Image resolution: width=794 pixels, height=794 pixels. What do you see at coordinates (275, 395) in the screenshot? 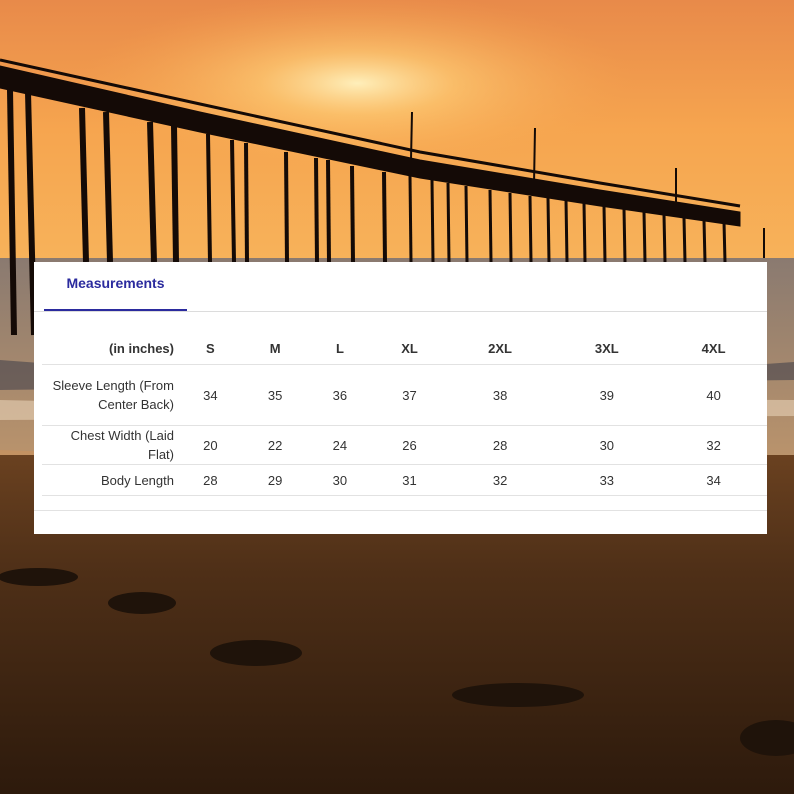
I see `table-cell: 35` at bounding box center [275, 395].